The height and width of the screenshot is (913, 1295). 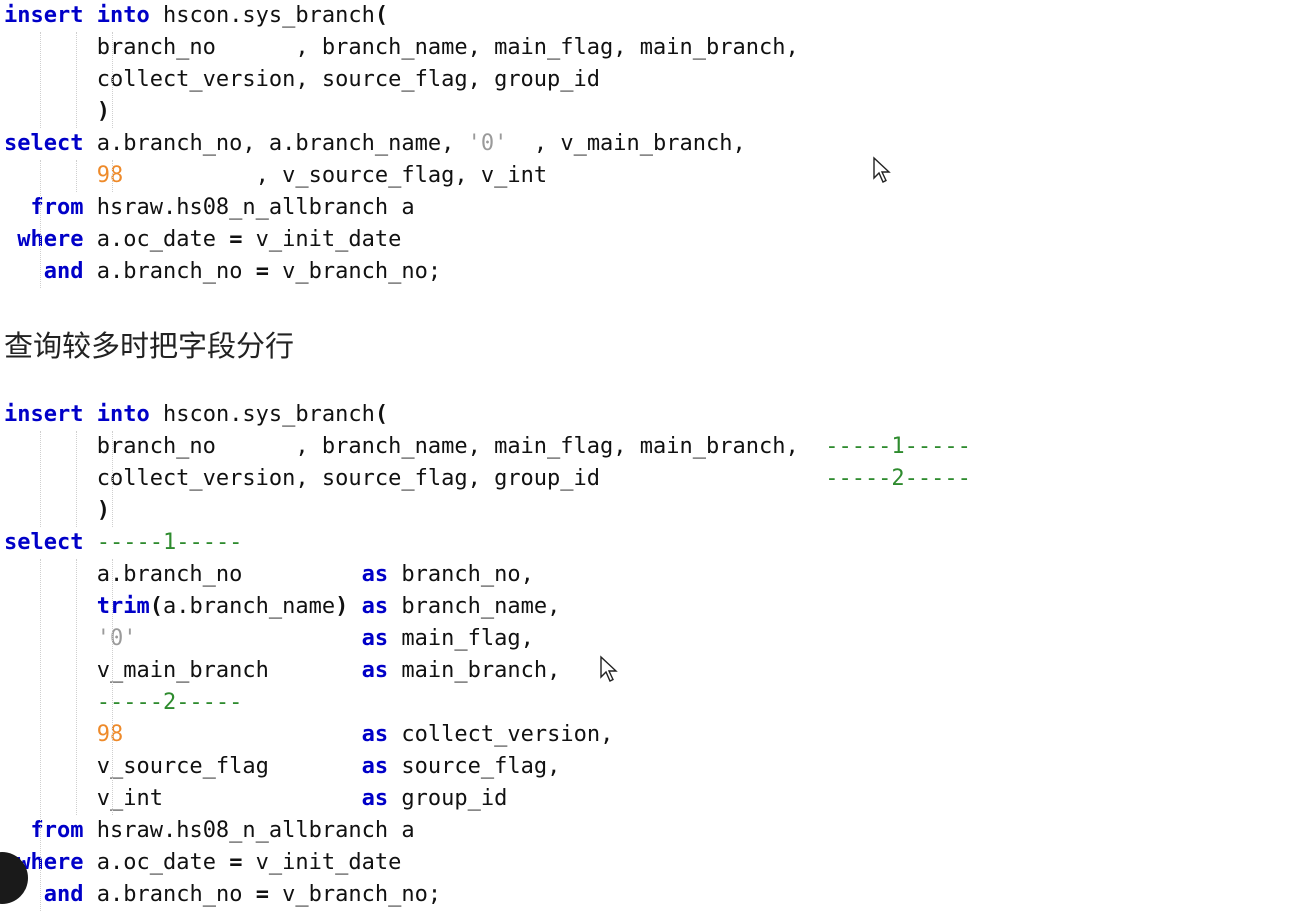 What do you see at coordinates (461, 574) in the screenshot?
I see `code-text: branch_no,` at bounding box center [461, 574].